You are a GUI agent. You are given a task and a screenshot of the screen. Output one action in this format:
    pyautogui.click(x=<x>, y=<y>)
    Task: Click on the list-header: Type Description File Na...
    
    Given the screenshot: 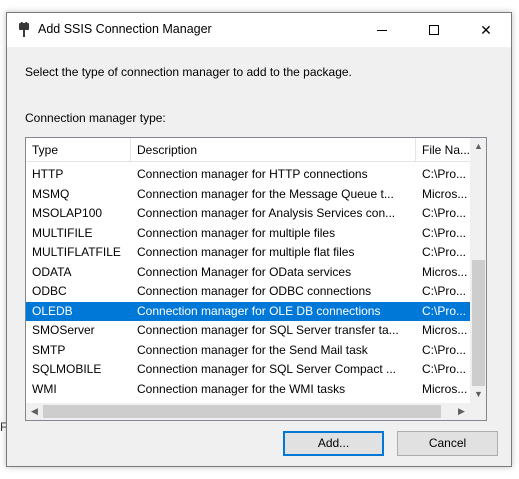 What is the action you would take?
    pyautogui.click(x=248, y=150)
    